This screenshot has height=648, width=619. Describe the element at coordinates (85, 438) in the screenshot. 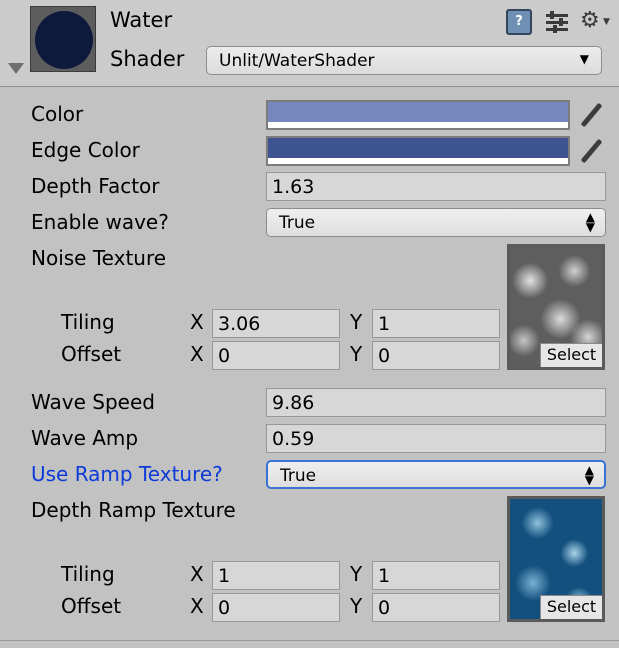

I see `wave-amp-label: Wave Amp` at that location.